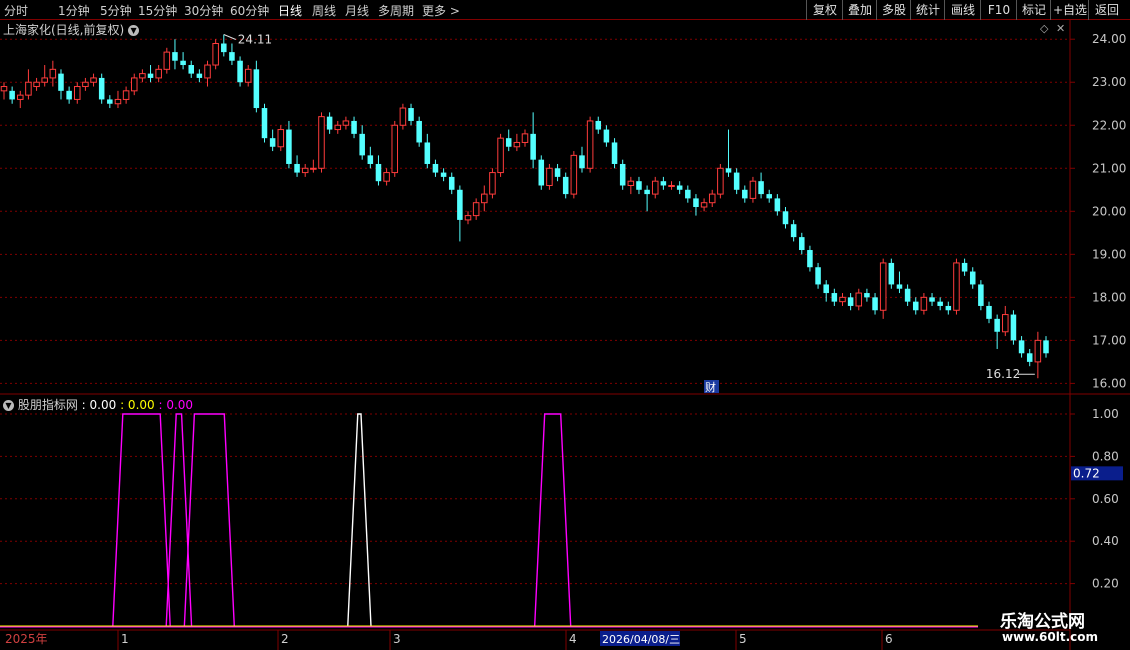 This screenshot has width=1130, height=650. Describe the element at coordinates (1003, 374) in the screenshot. I see `low-price-label: 16.12` at that location.